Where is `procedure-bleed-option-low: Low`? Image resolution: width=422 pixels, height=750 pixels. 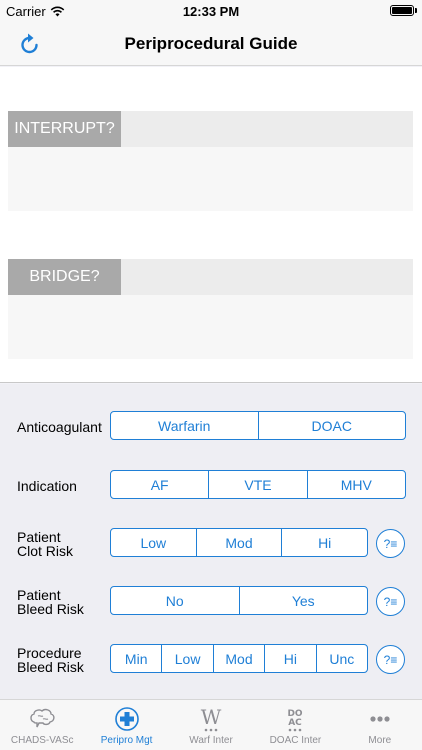
procedure-bleed-option-low: Low is located at coordinates (188, 658).